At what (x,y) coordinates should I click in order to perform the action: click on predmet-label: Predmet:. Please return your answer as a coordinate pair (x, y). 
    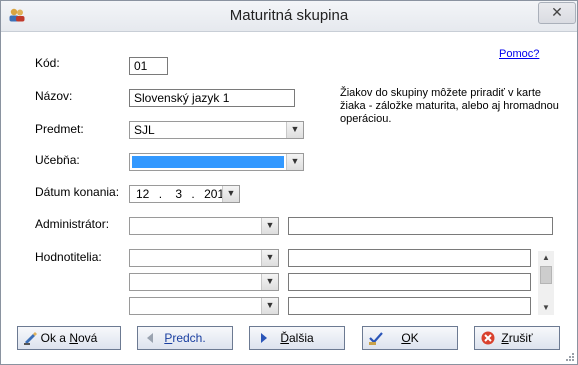
    Looking at the image, I should click on (59, 129).